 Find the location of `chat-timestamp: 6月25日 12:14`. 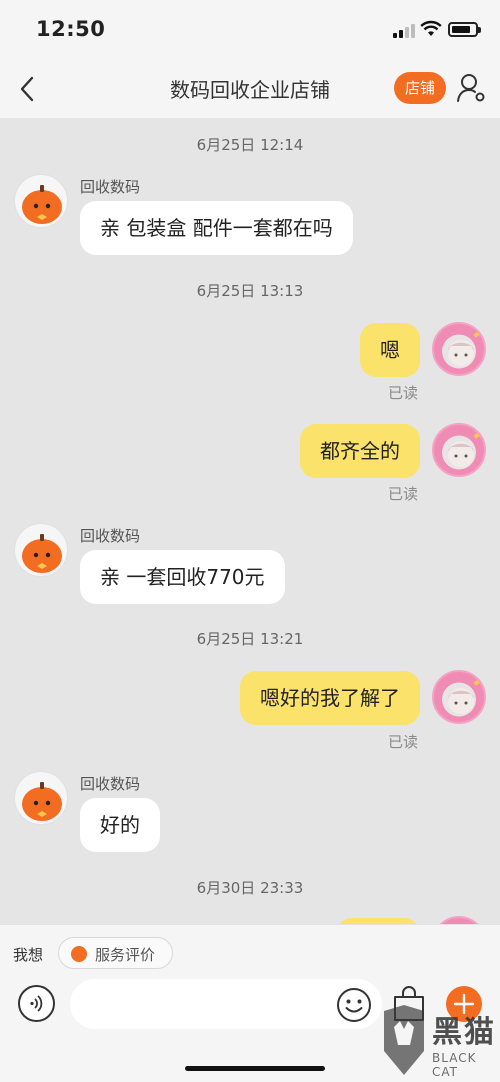

chat-timestamp: 6月25日 12:14 is located at coordinates (250, 145).